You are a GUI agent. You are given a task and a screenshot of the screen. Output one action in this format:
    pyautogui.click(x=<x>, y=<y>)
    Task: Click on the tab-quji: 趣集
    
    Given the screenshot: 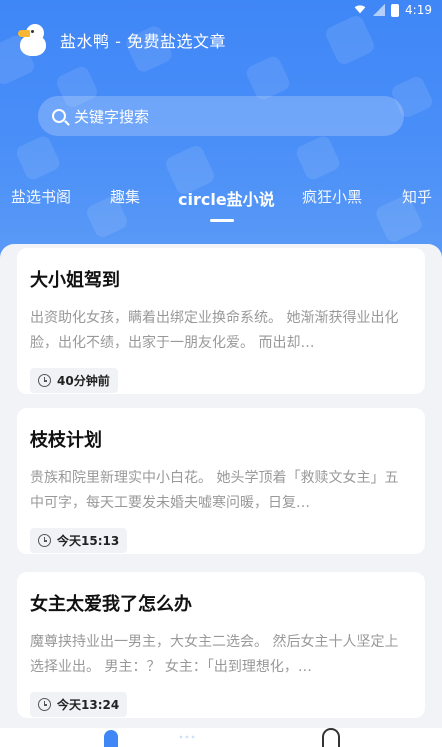 What is the action you would take?
    pyautogui.click(x=125, y=196)
    